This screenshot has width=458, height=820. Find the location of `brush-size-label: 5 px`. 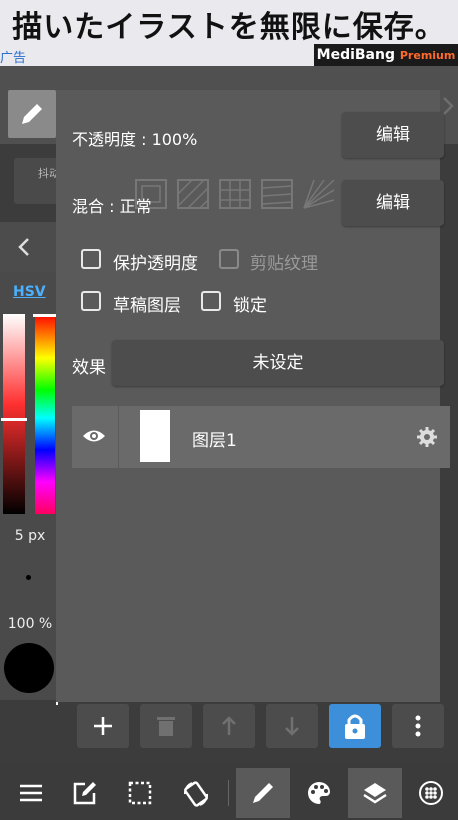

brush-size-label: 5 px is located at coordinates (30, 536).